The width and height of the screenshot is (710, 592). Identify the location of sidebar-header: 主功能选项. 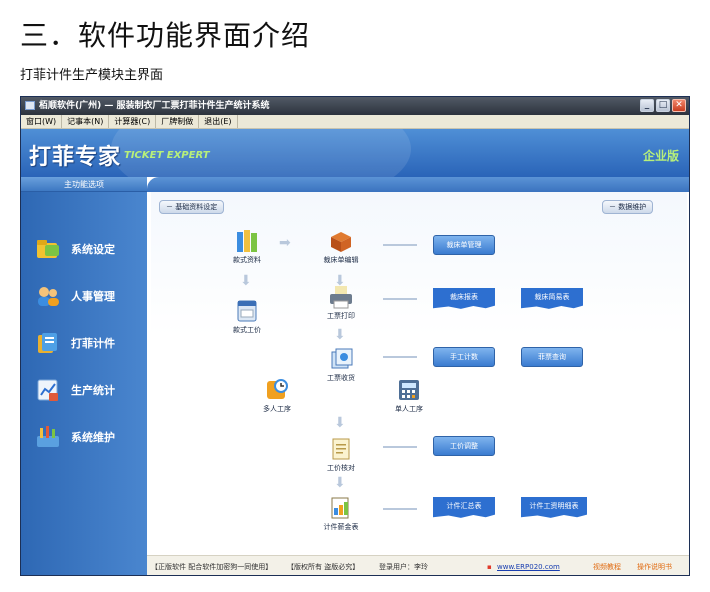
(84, 184).